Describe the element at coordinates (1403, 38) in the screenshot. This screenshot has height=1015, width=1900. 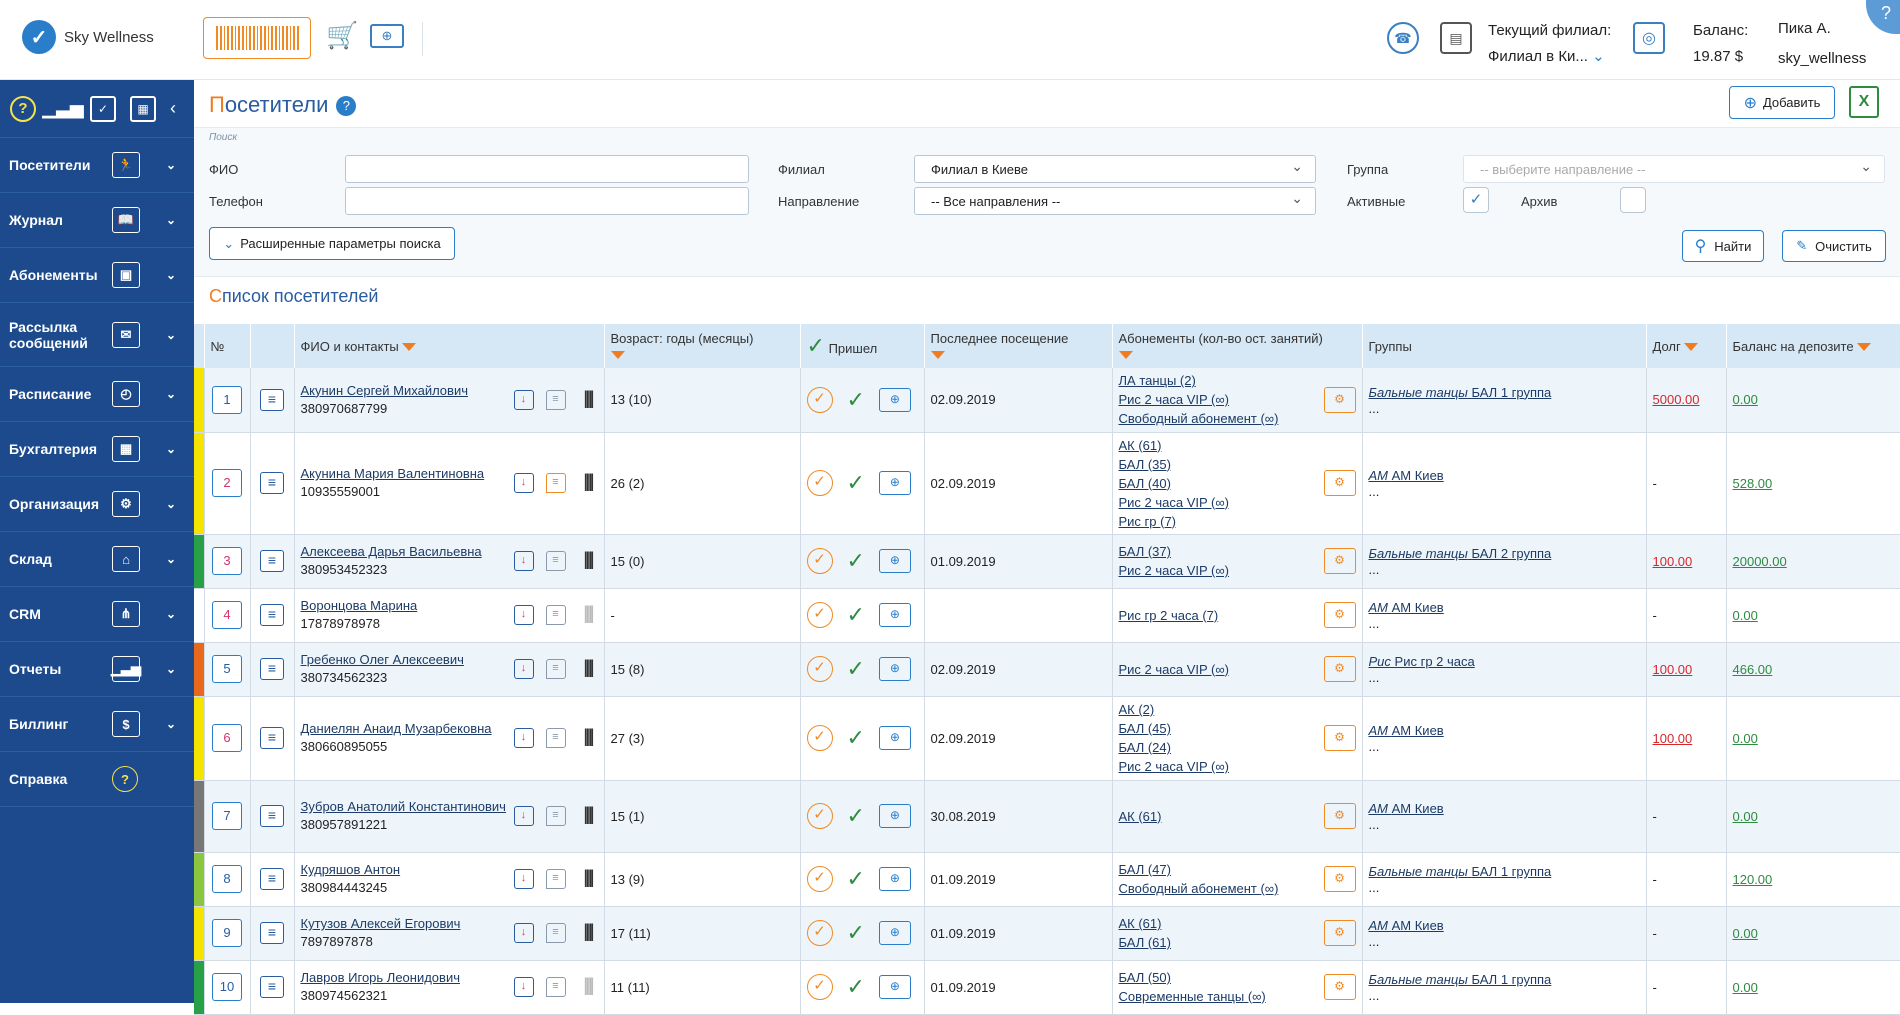
I see `support-icon: ☎` at that location.